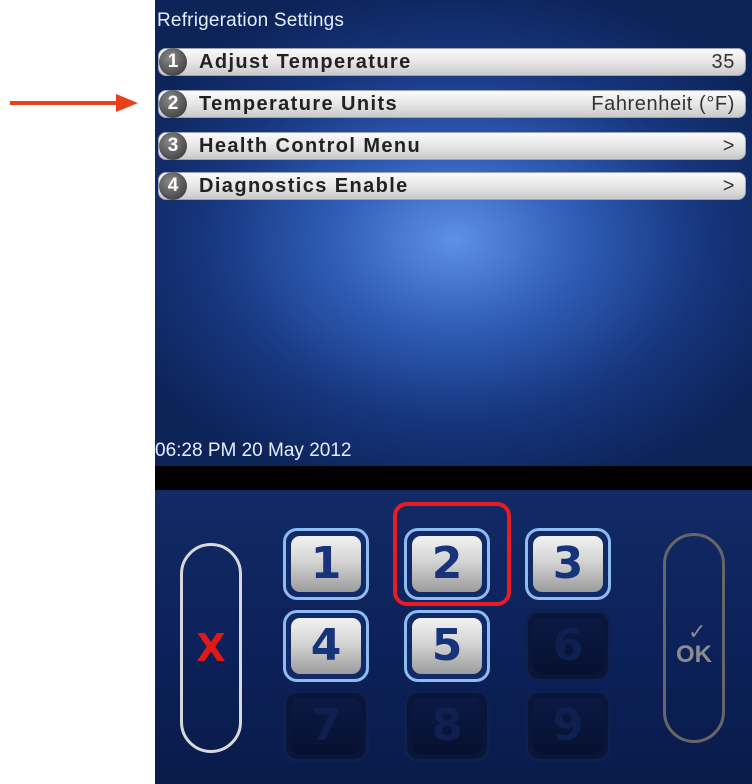 Image resolution: width=752 pixels, height=784 pixels. What do you see at coordinates (452, 186) in the screenshot?
I see `menu-item-diagnostics-enable: 4 Diagnostics Enable >` at bounding box center [452, 186].